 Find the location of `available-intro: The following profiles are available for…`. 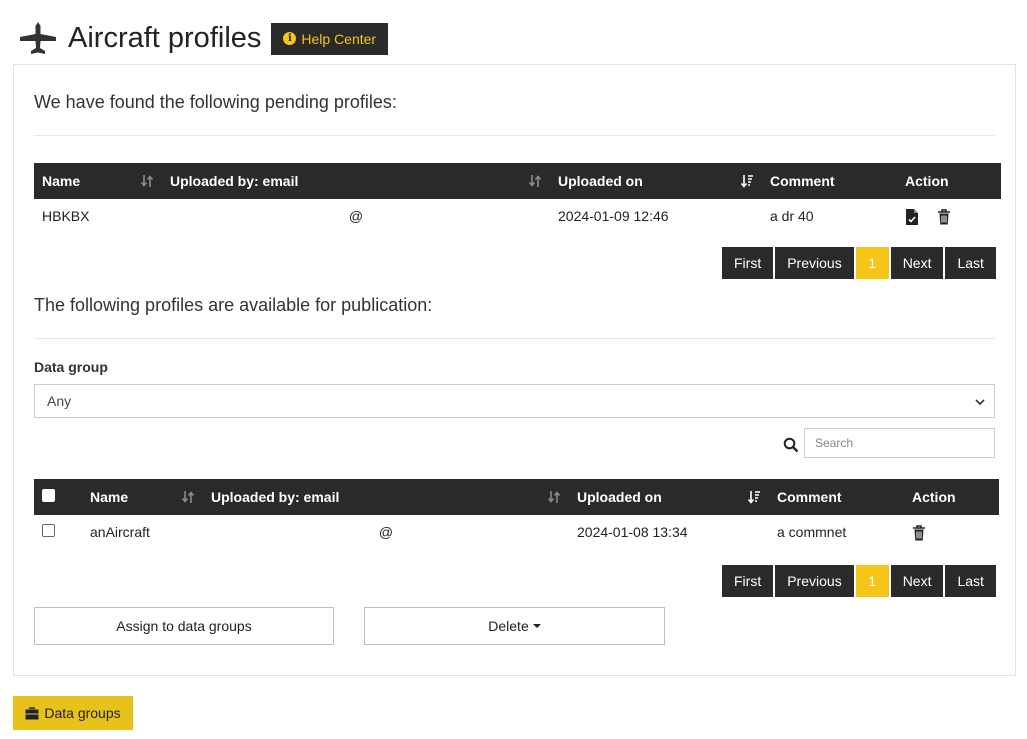

available-intro: The following profiles are available for… is located at coordinates (233, 305).